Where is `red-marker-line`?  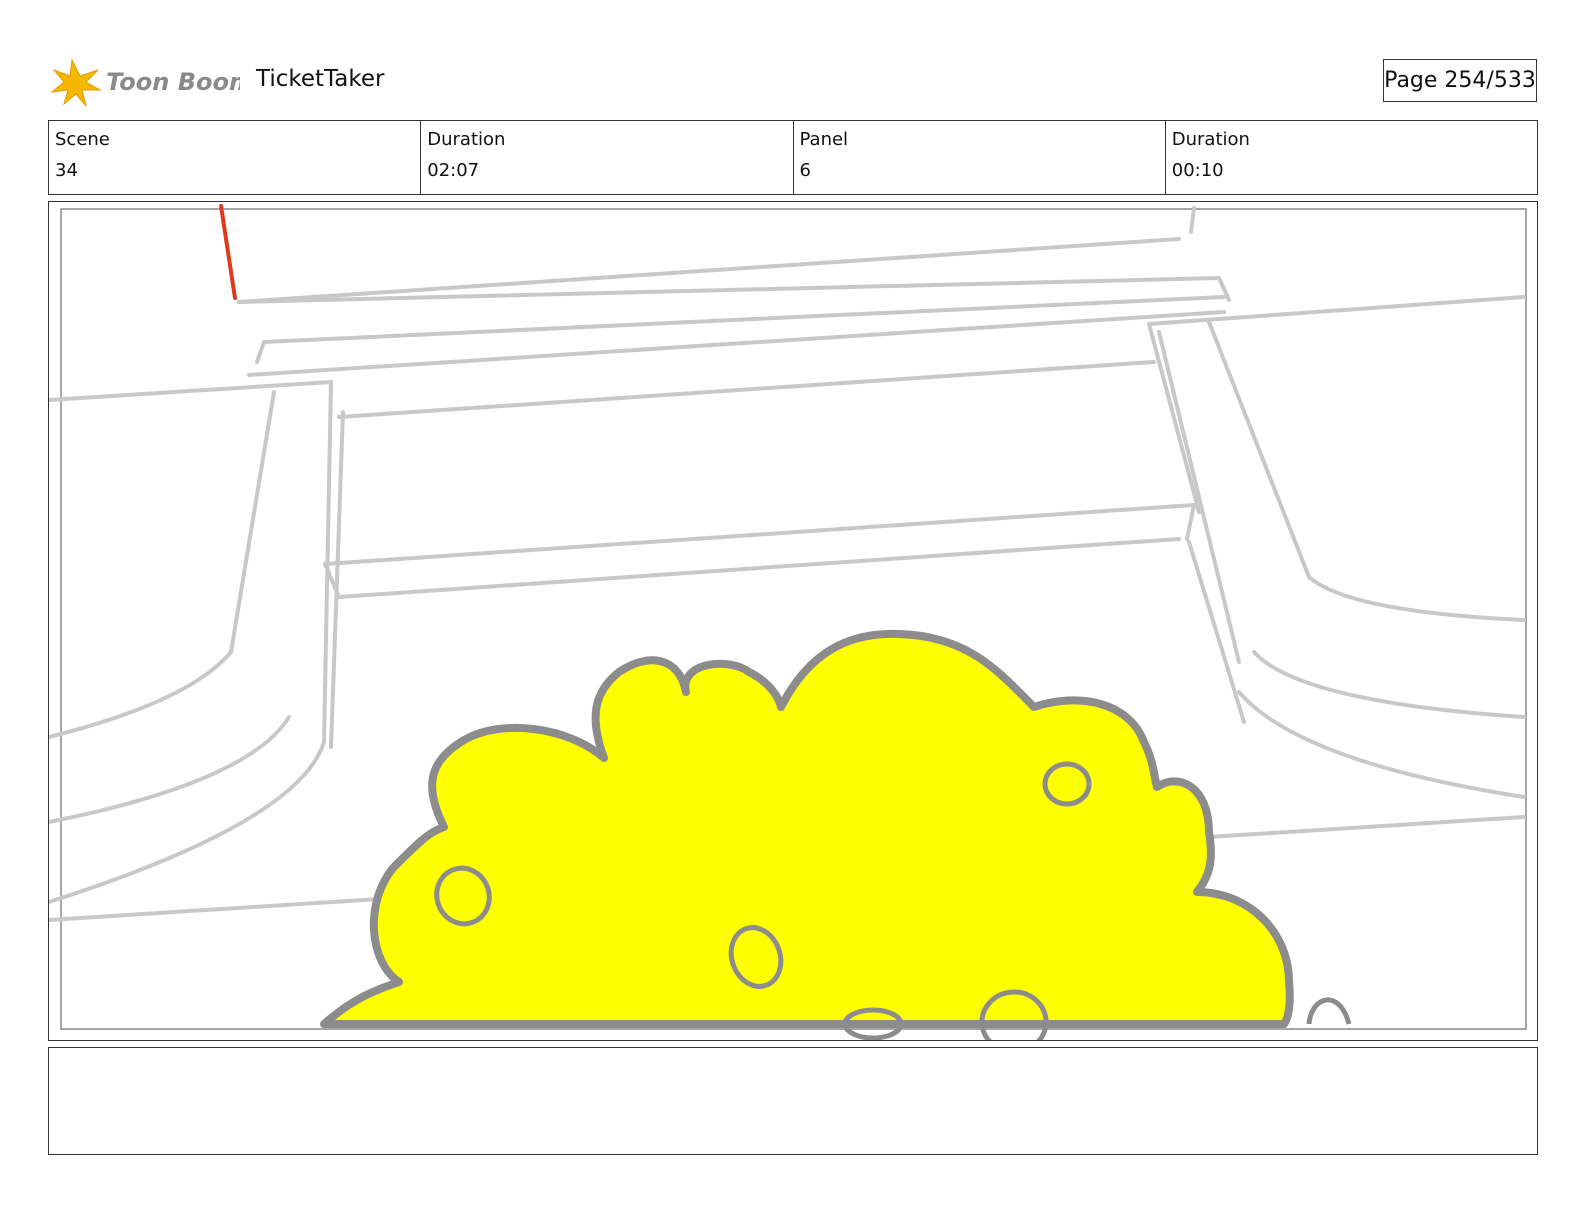 red-marker-line is located at coordinates (228, 252).